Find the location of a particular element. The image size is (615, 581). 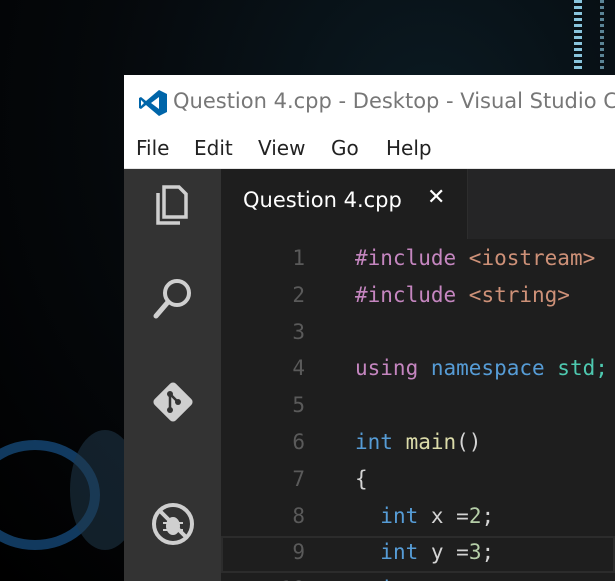

code-text: int main() is located at coordinates (418, 442).